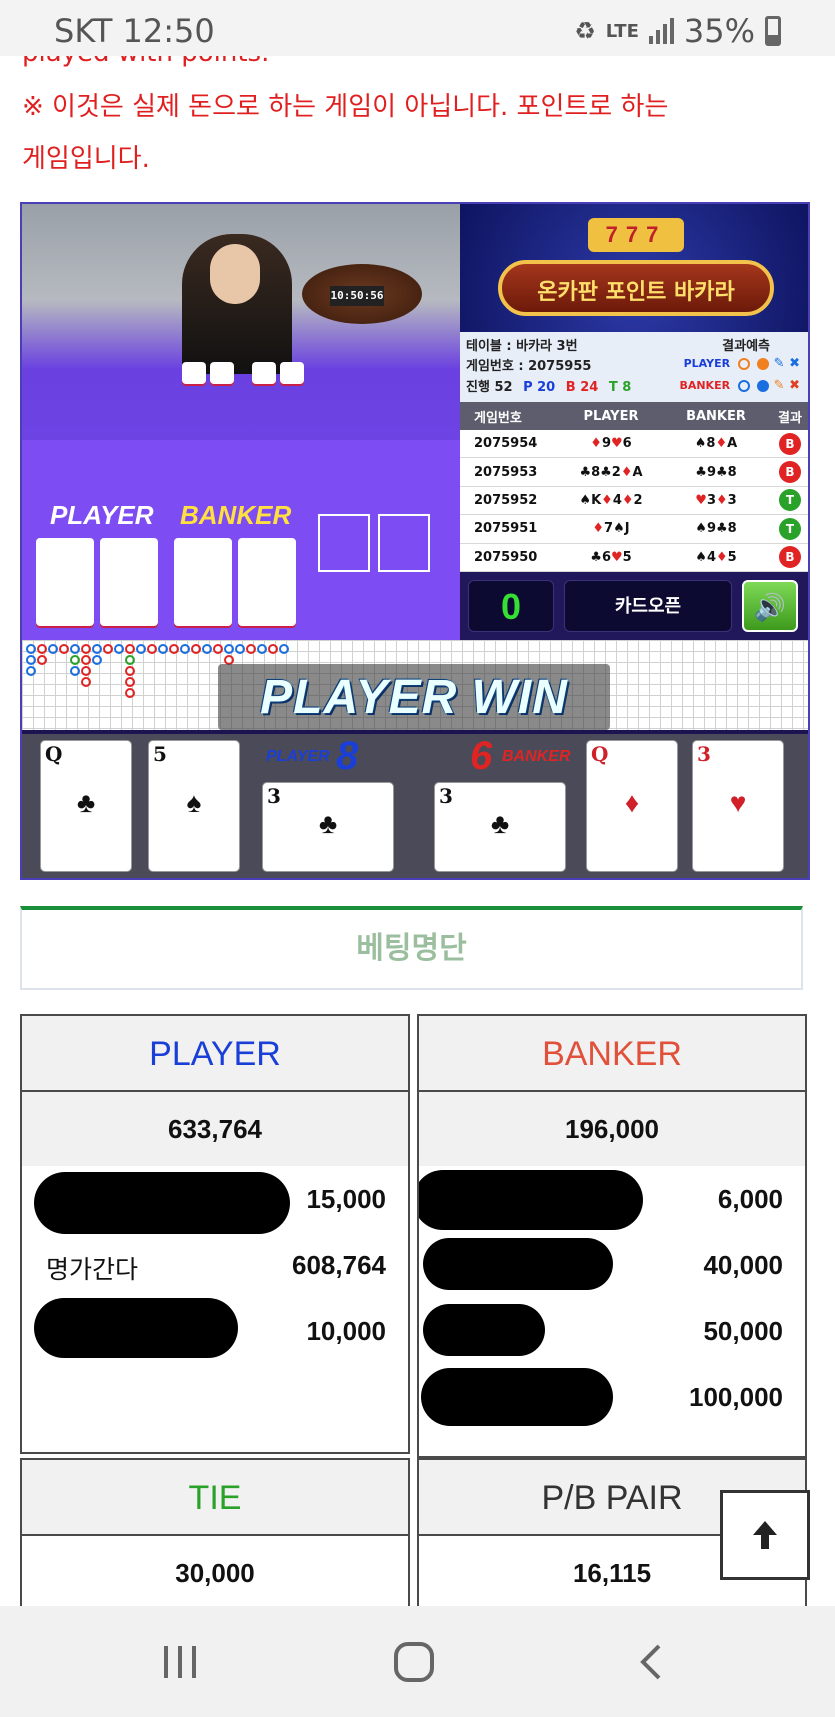 The width and height of the screenshot is (835, 1717). I want to click on prediction-banker: BANKER ✎ ✖, so click(739, 385).